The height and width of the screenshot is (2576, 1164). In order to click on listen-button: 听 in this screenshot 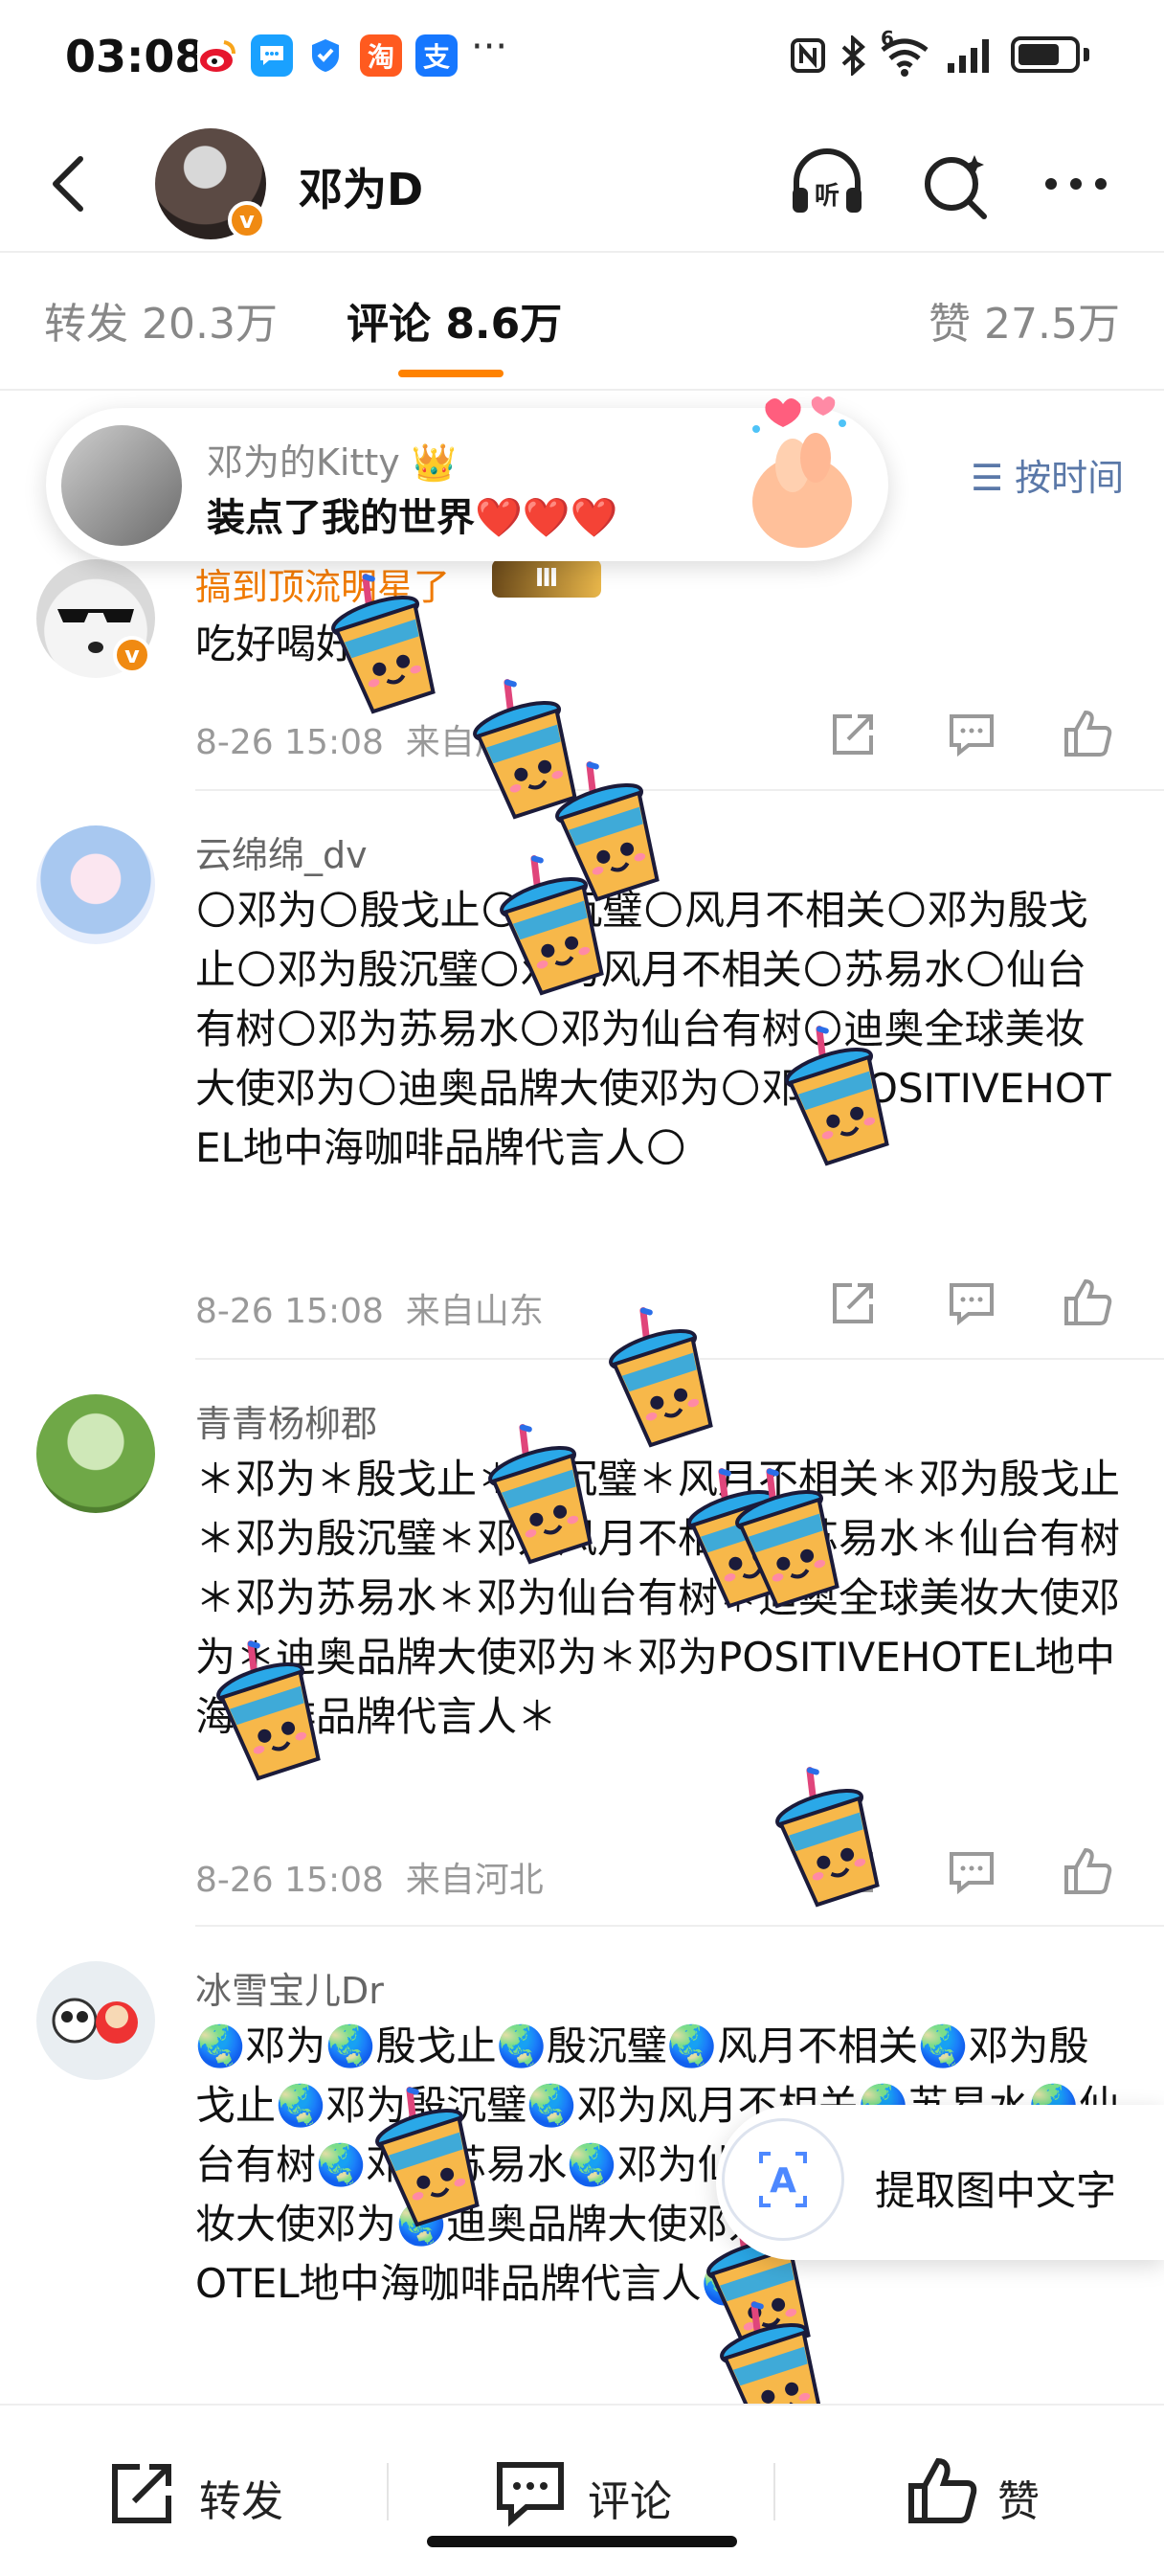, I will do `click(827, 184)`.